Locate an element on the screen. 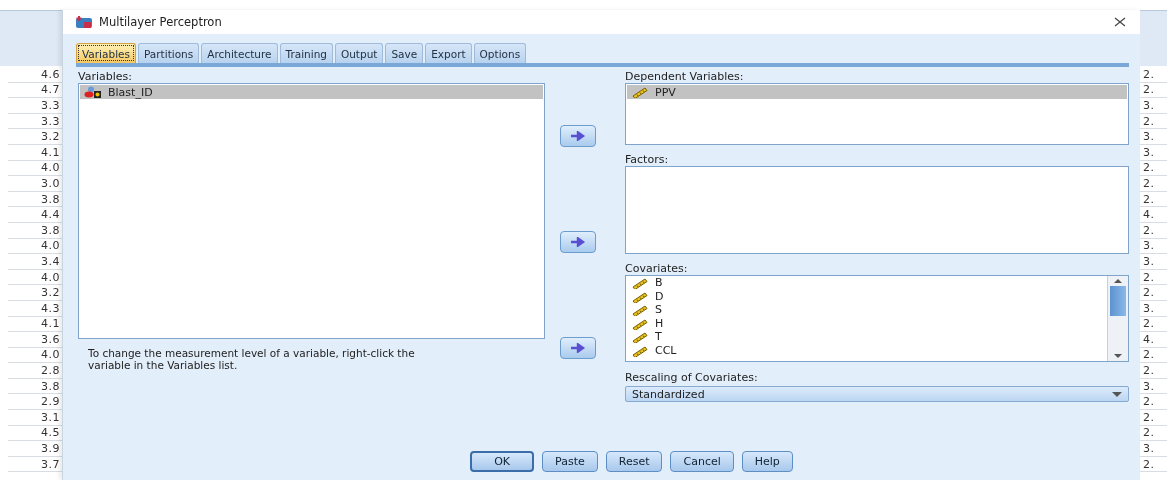 The image size is (1167, 480). app-icon is located at coordinates (84, 22).